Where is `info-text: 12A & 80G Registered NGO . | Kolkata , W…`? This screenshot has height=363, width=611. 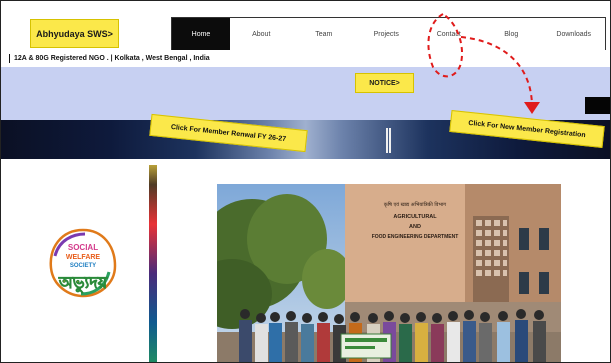 info-text: 12A & 80G Registered NGO . | Kolkata , W… is located at coordinates (112, 58).